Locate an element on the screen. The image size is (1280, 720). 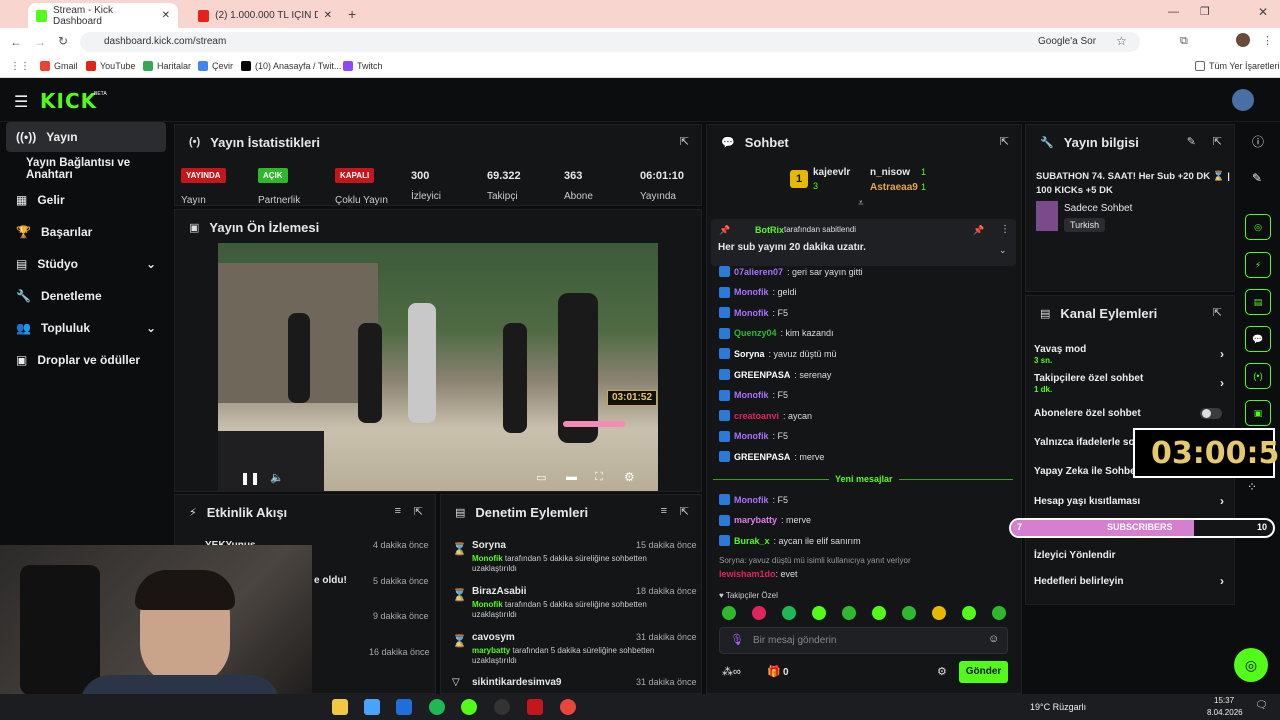
send-button: Gönder is located at coordinates (983, 672).